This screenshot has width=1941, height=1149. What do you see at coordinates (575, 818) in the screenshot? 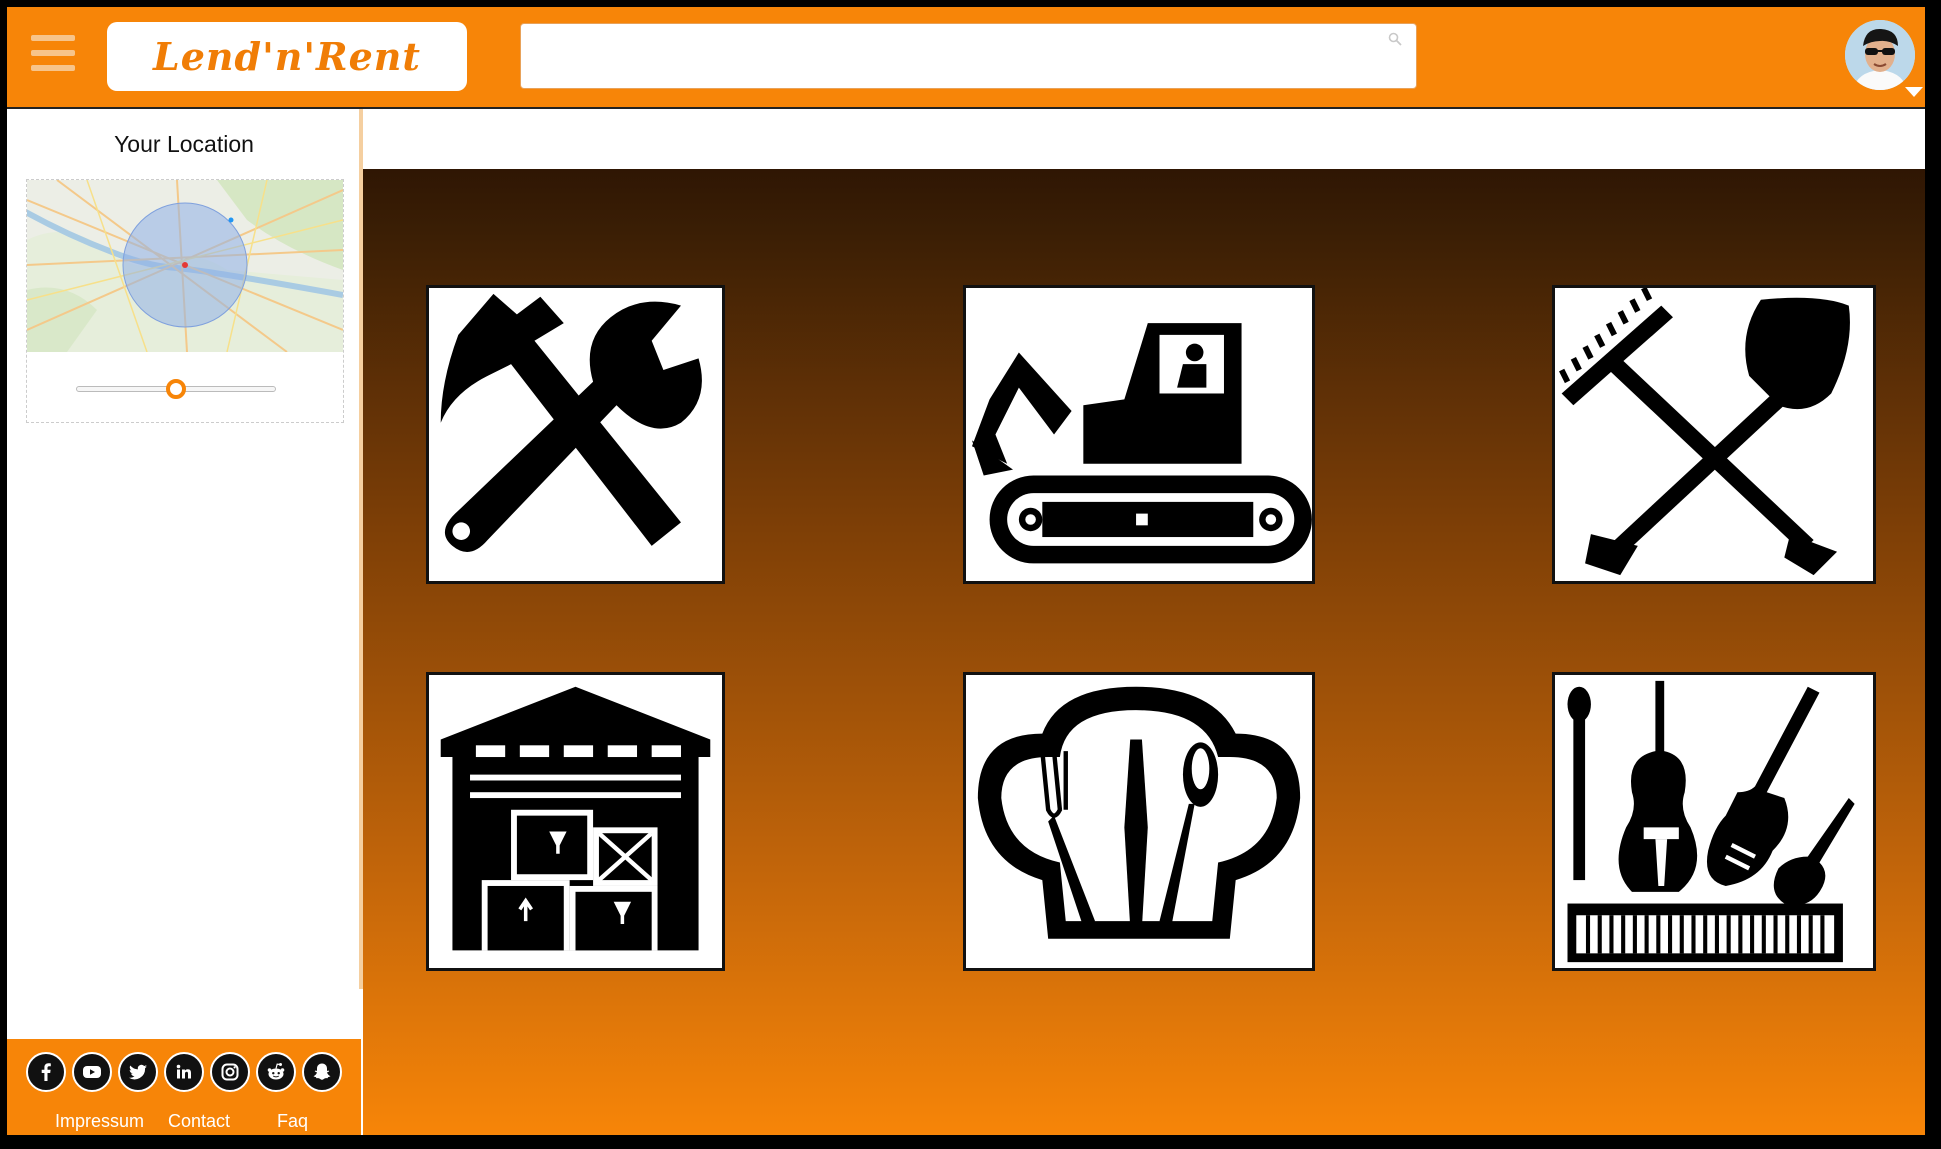
I see `warehouse-icon` at bounding box center [575, 818].